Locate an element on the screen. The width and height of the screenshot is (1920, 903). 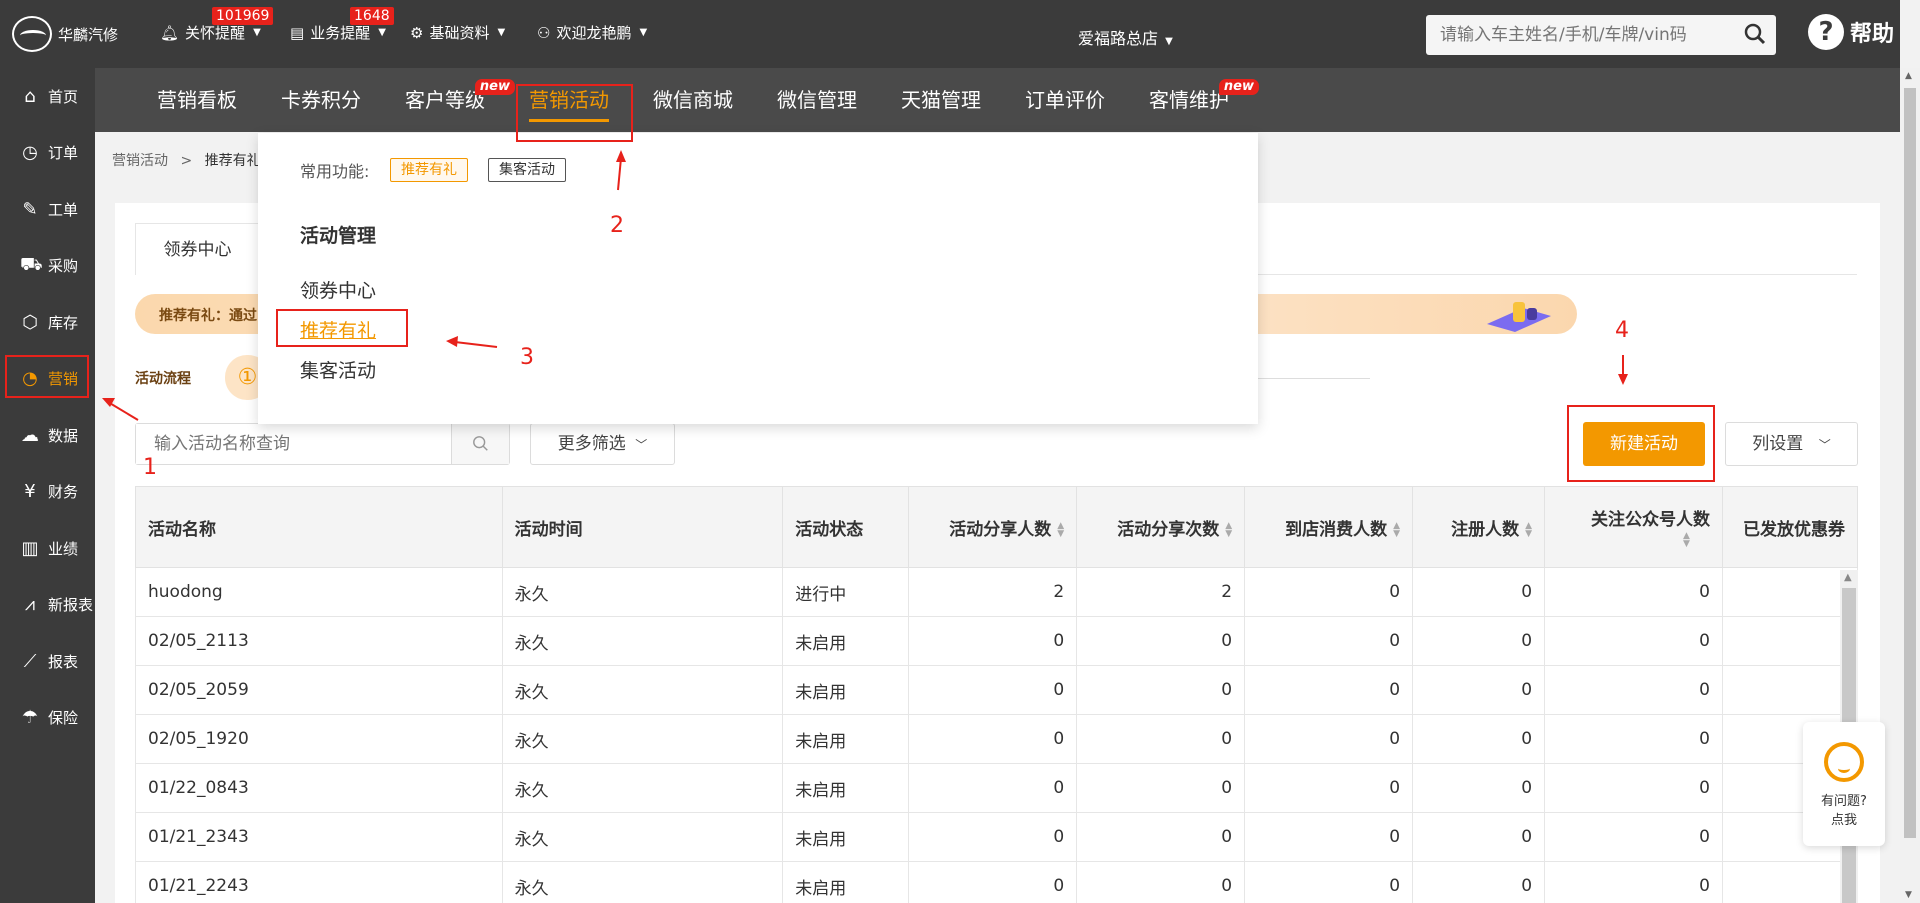
store-selector: 爱福路总店 ▼ is located at coordinates (1125, 37).